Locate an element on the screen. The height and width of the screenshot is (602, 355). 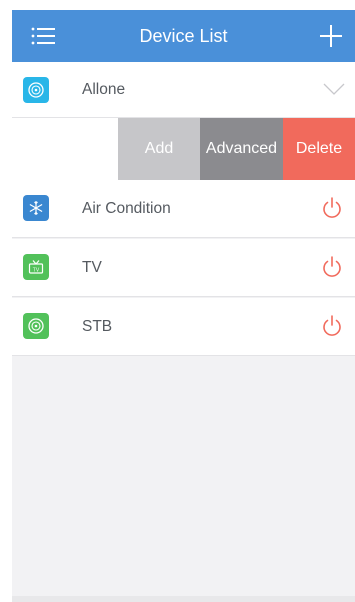
device-row-stb: STB is located at coordinates (183, 327).